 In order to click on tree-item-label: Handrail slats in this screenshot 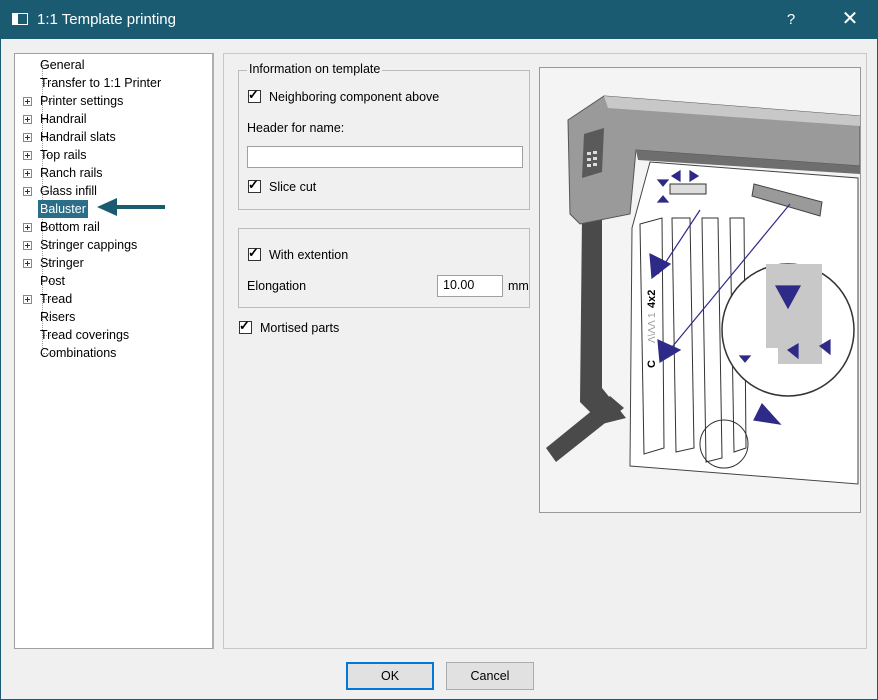, I will do `click(78, 137)`.